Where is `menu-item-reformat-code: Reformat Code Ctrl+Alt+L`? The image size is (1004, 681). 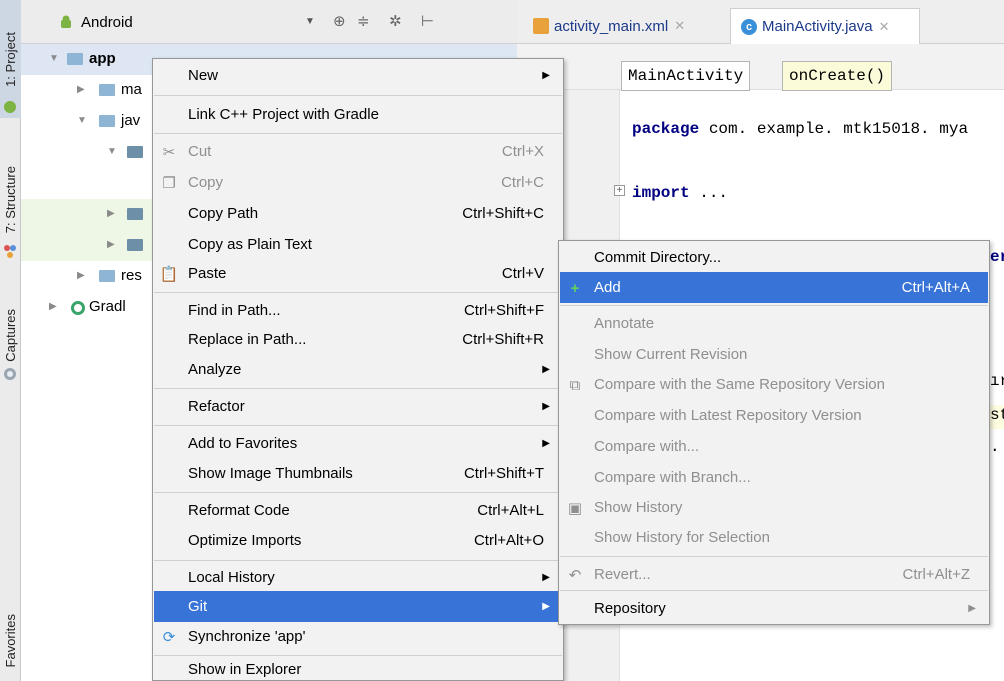 menu-item-reformat-code: Reformat Code Ctrl+Alt+L is located at coordinates (358, 510).